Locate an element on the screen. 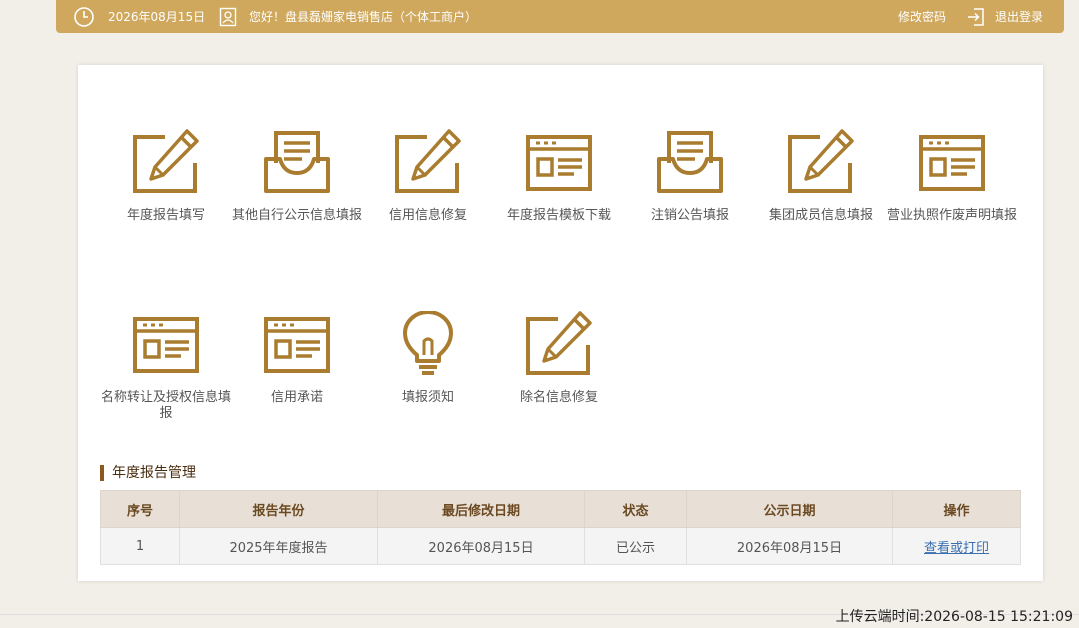 This screenshot has height=628, width=1079. tile-label: 年度报告模板下载 is located at coordinates (558, 215).